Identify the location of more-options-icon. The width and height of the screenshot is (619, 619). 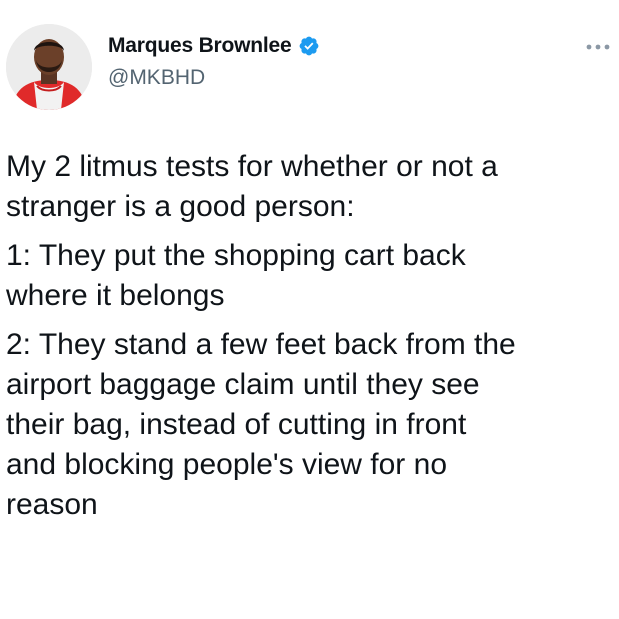
(598, 47).